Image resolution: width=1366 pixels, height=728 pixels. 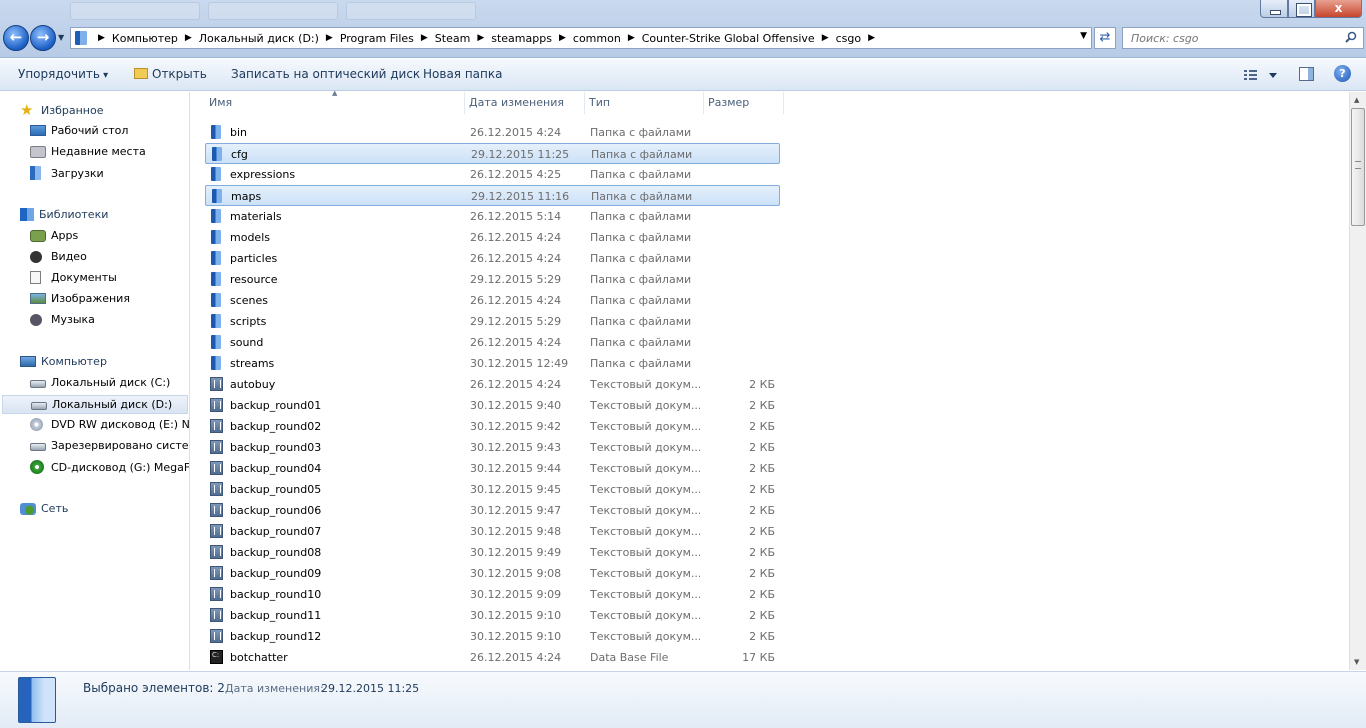 I want to click on close-button: x, so click(x=1338, y=9).